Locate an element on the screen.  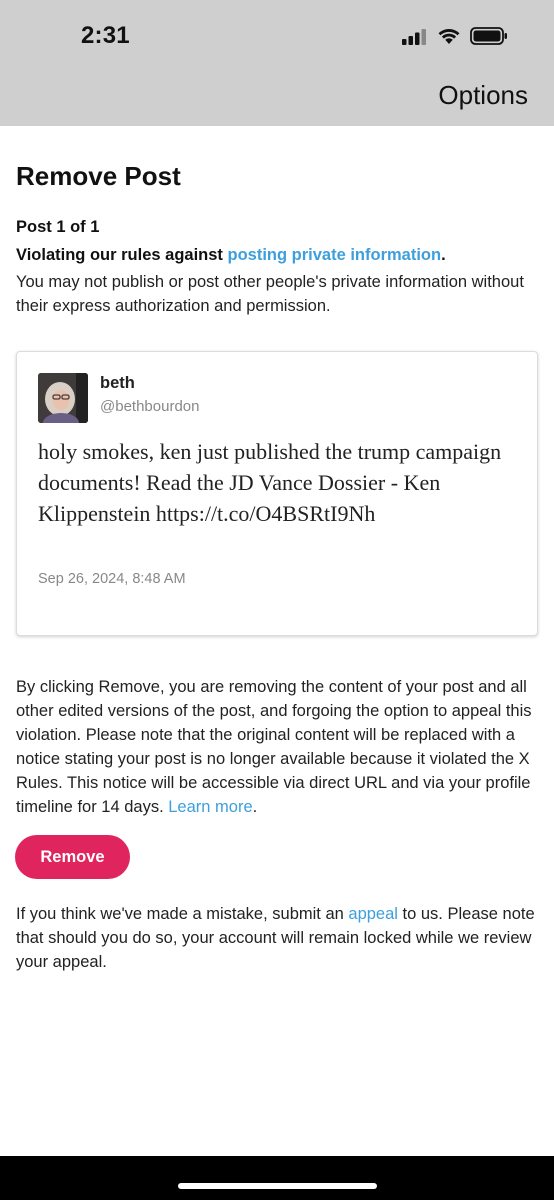
battery-icon is located at coordinates (488, 36).